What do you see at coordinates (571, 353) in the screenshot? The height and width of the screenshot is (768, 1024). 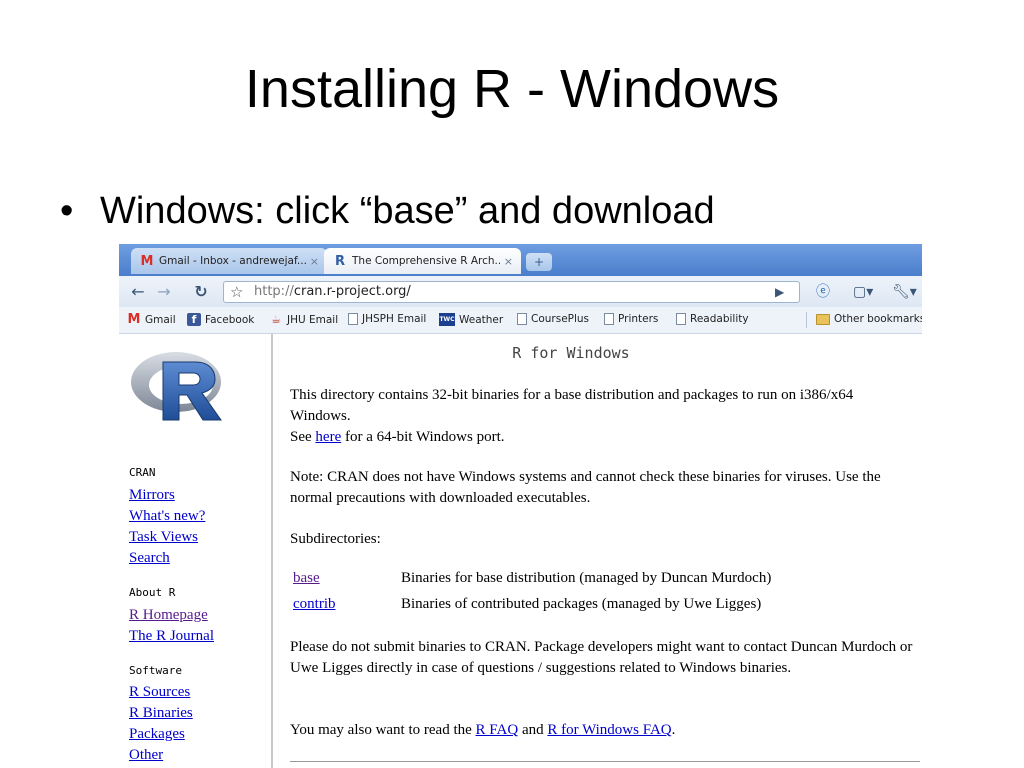 I see `page-heading: R for Windows` at bounding box center [571, 353].